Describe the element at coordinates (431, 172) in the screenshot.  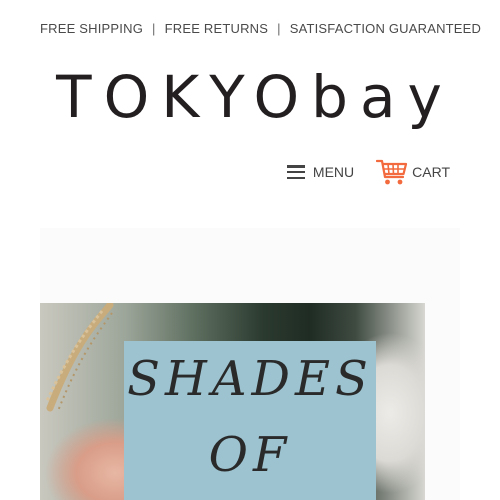
I see `cart-label: CART` at that location.